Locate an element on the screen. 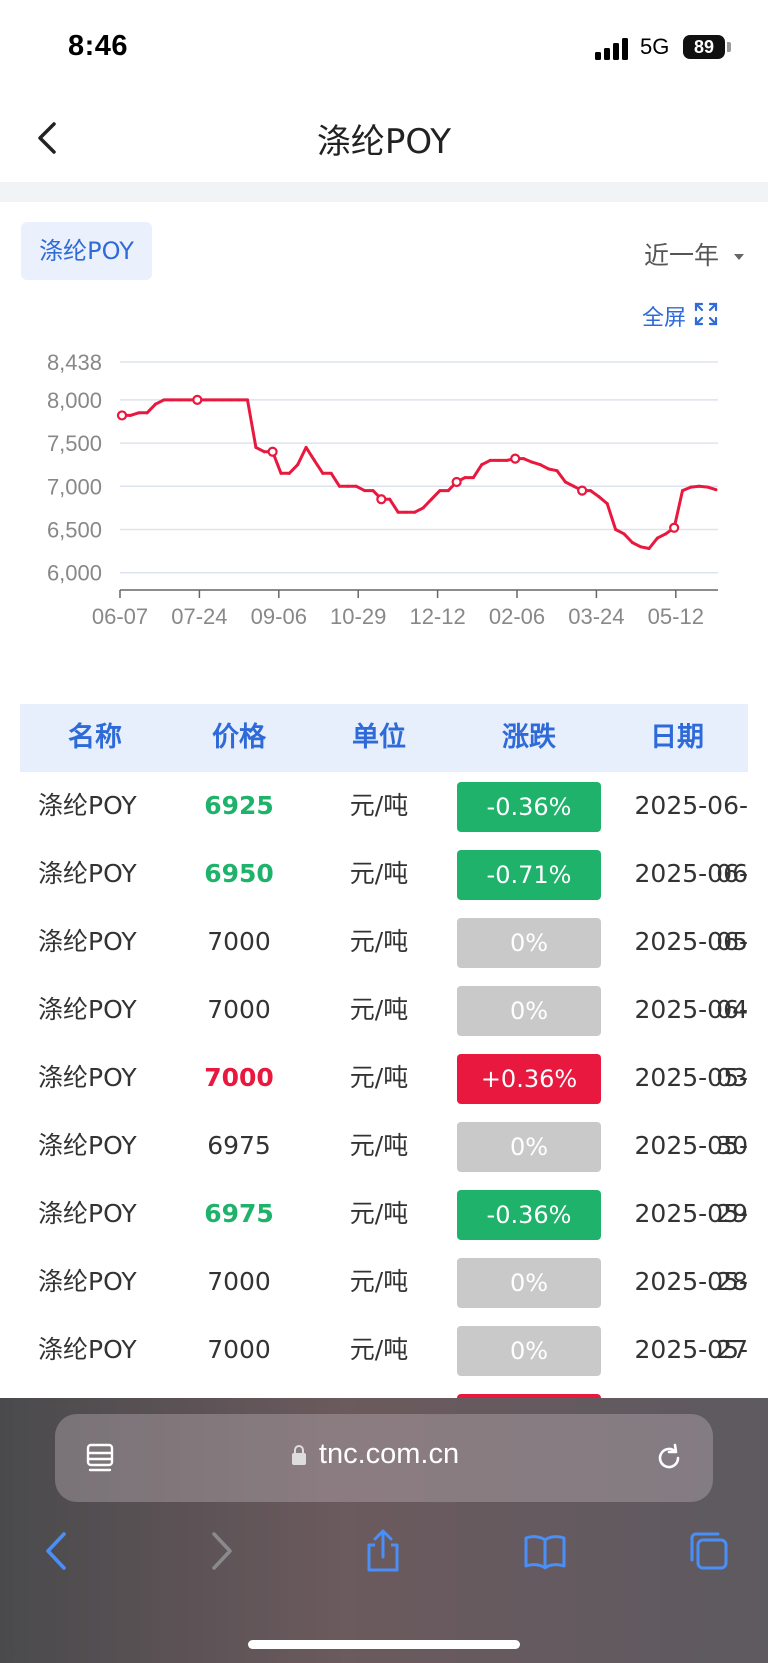  table-row: 涤纶POY 7000 元/吨 0% 2025-06-03 is located at coordinates (384, 1034).